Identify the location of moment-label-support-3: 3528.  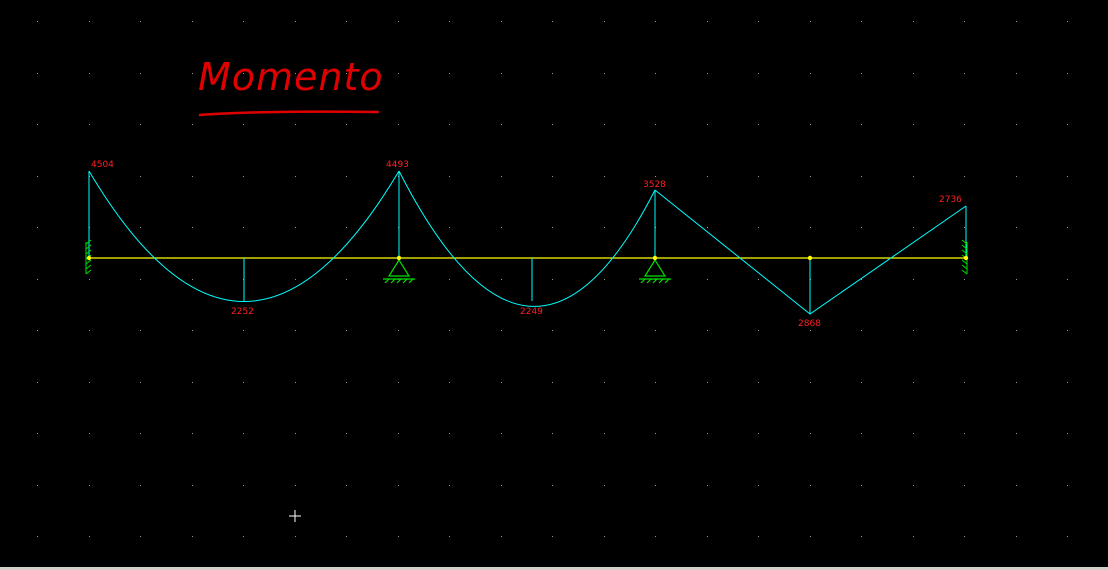
(654, 185).